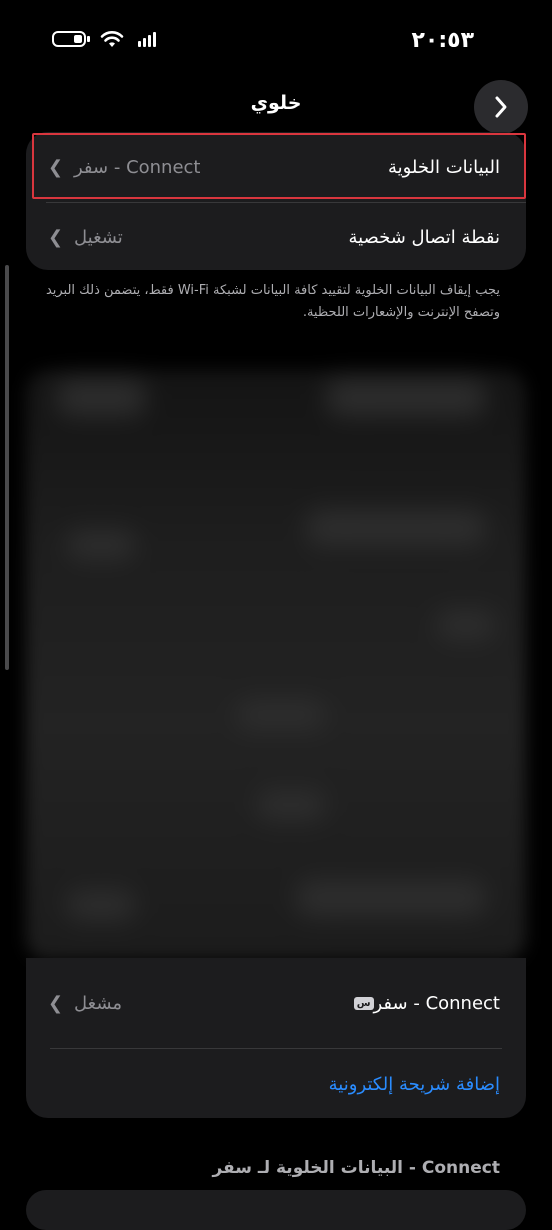 This screenshot has height=1230, width=552. What do you see at coordinates (98, 237) in the screenshot?
I see `hotspot-value: تشغيل` at bounding box center [98, 237].